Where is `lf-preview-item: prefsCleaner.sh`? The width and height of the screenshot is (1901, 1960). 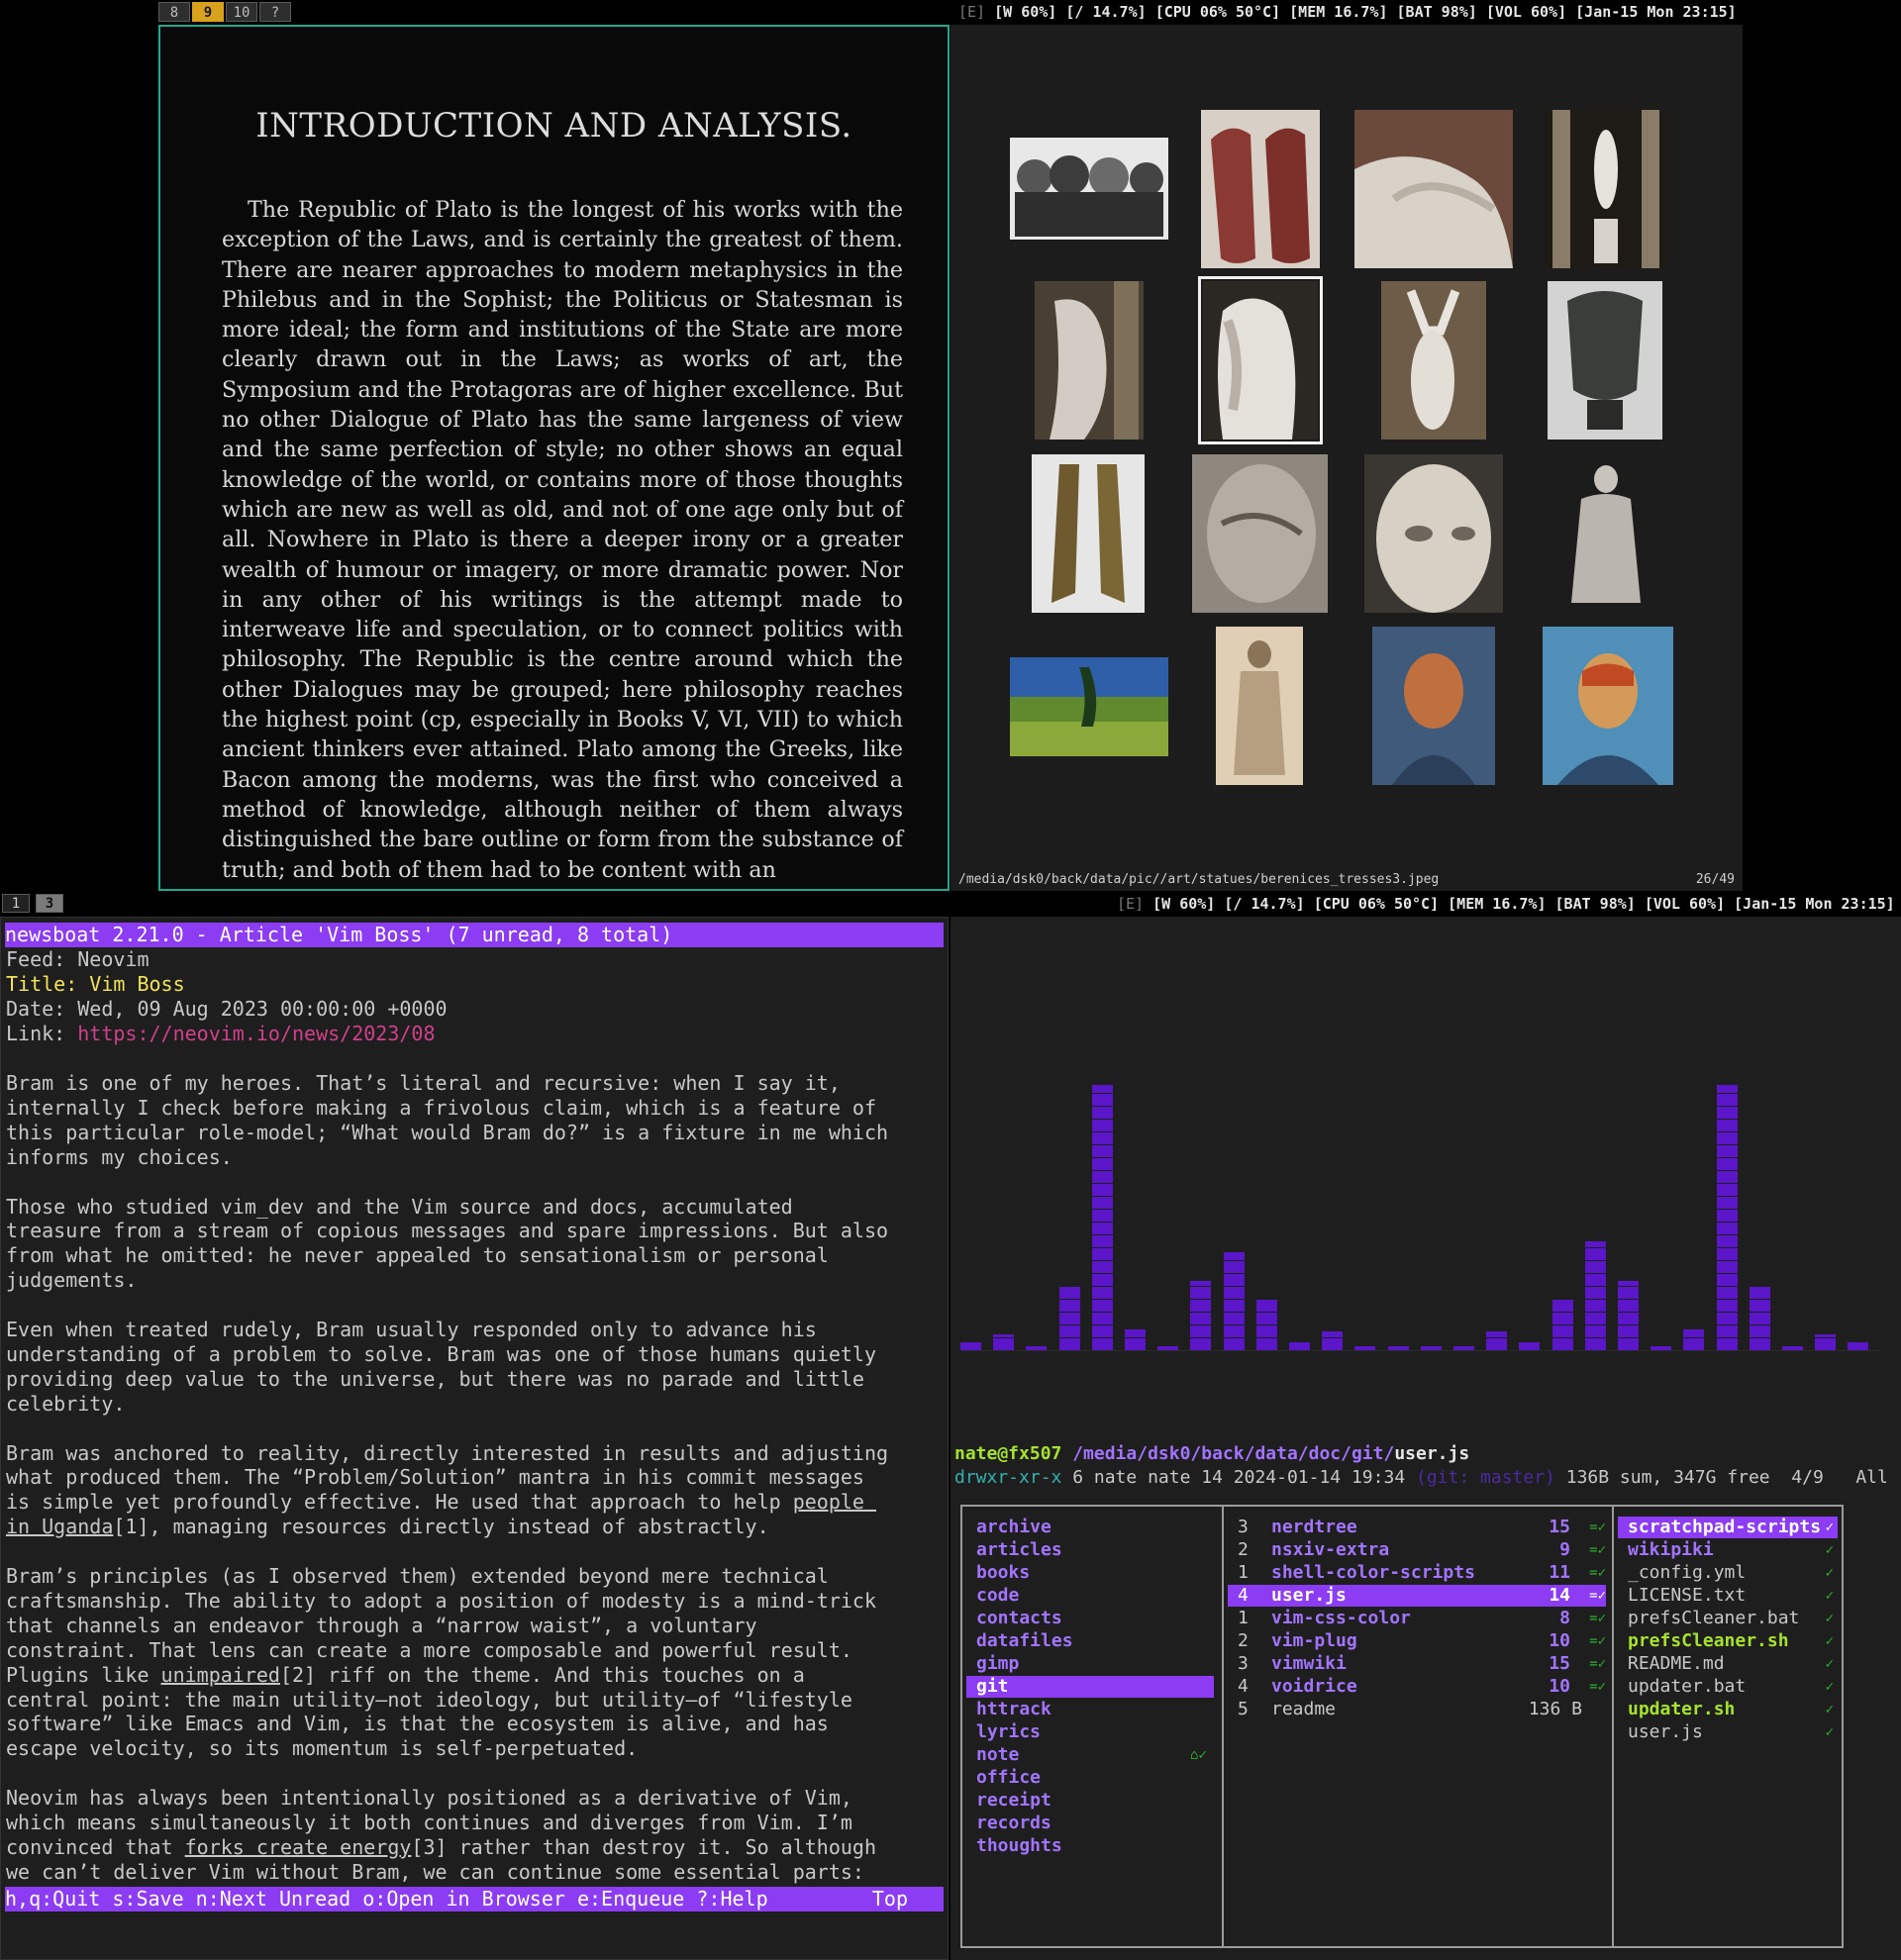
lf-preview-item: prefsCleaner.sh is located at coordinates (1728, 1641).